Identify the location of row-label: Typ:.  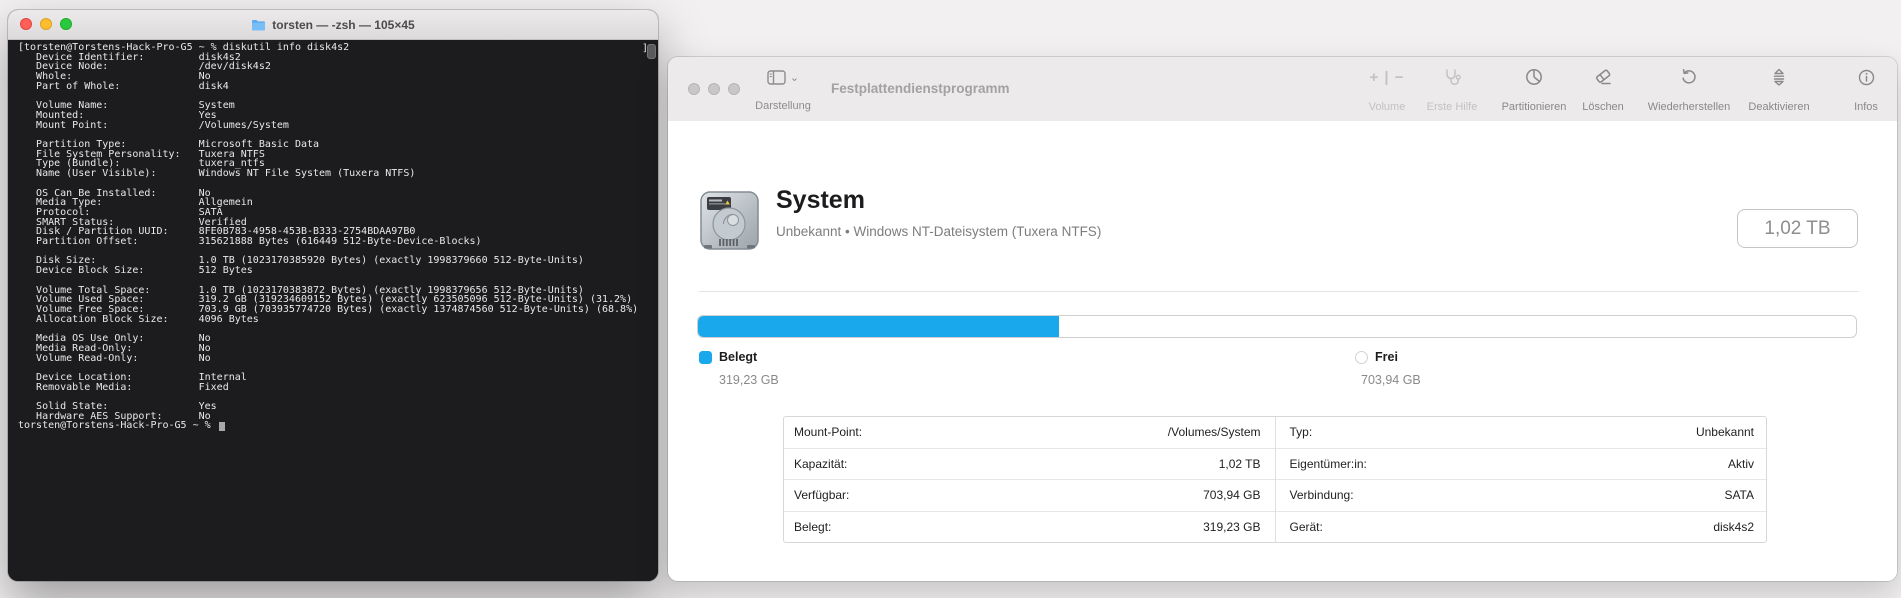
(1301, 432).